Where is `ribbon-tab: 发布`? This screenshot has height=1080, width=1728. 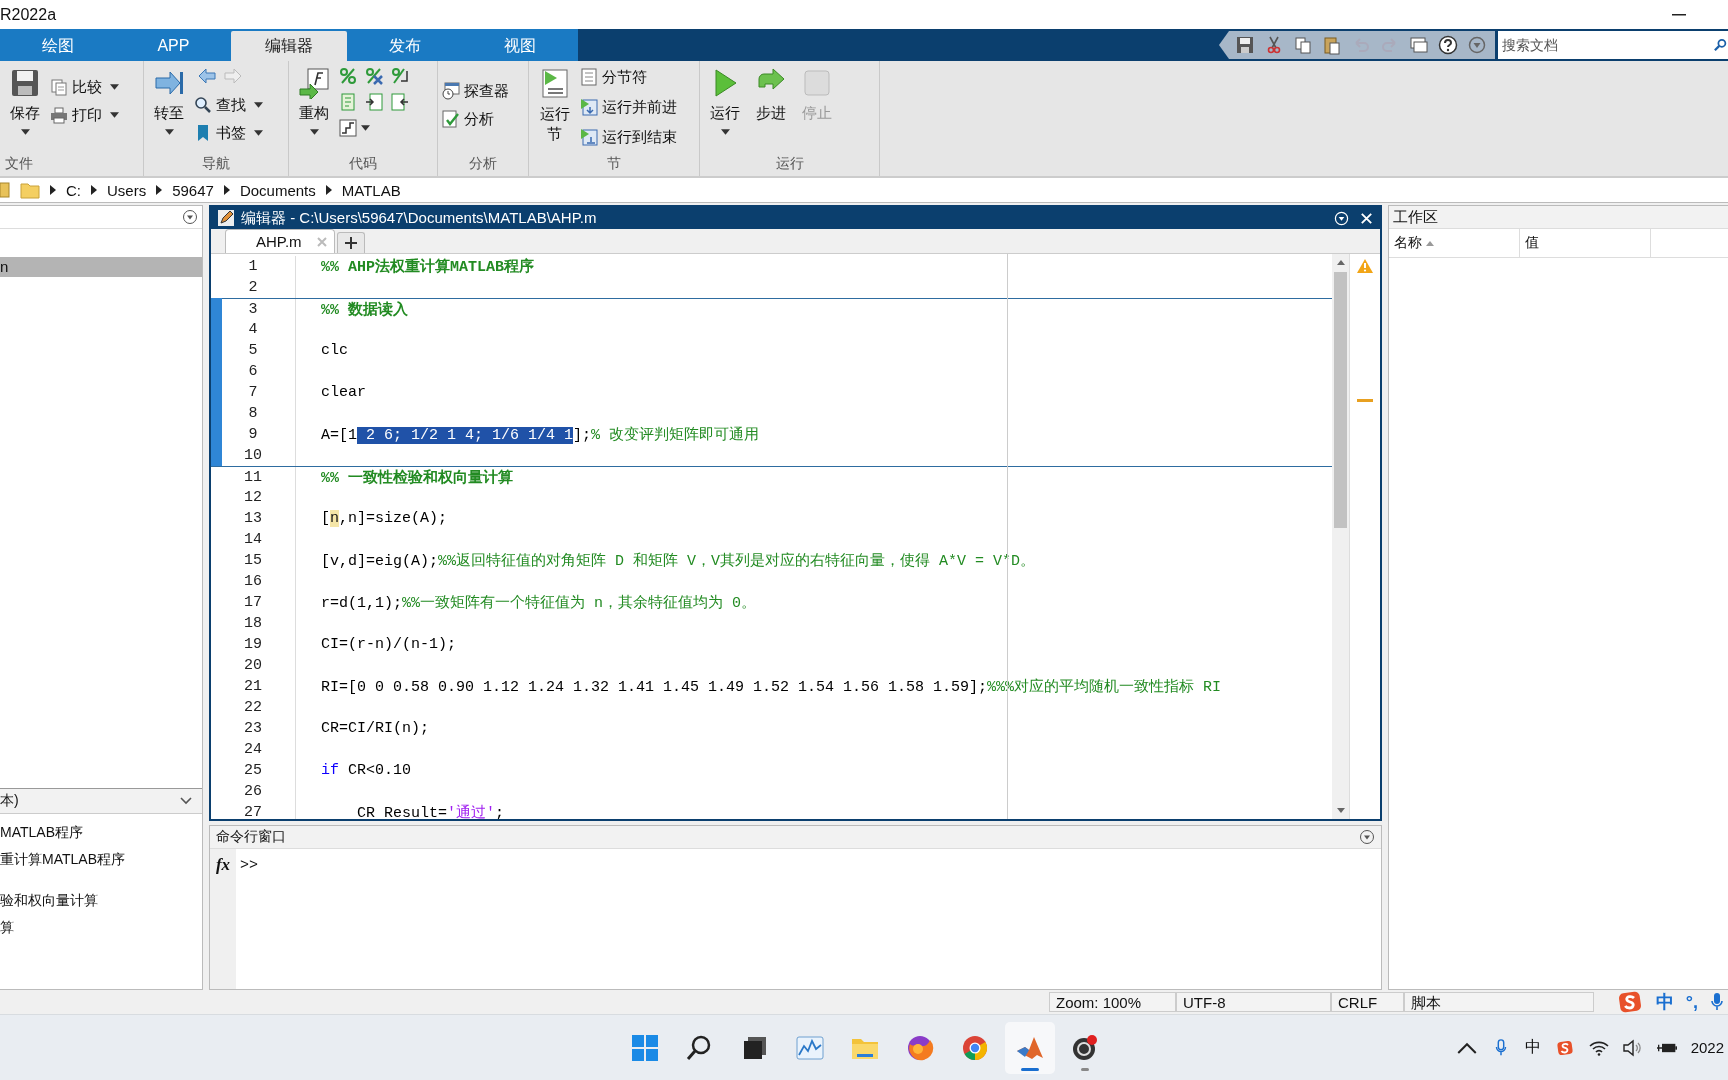 ribbon-tab: 发布 is located at coordinates (404, 46).